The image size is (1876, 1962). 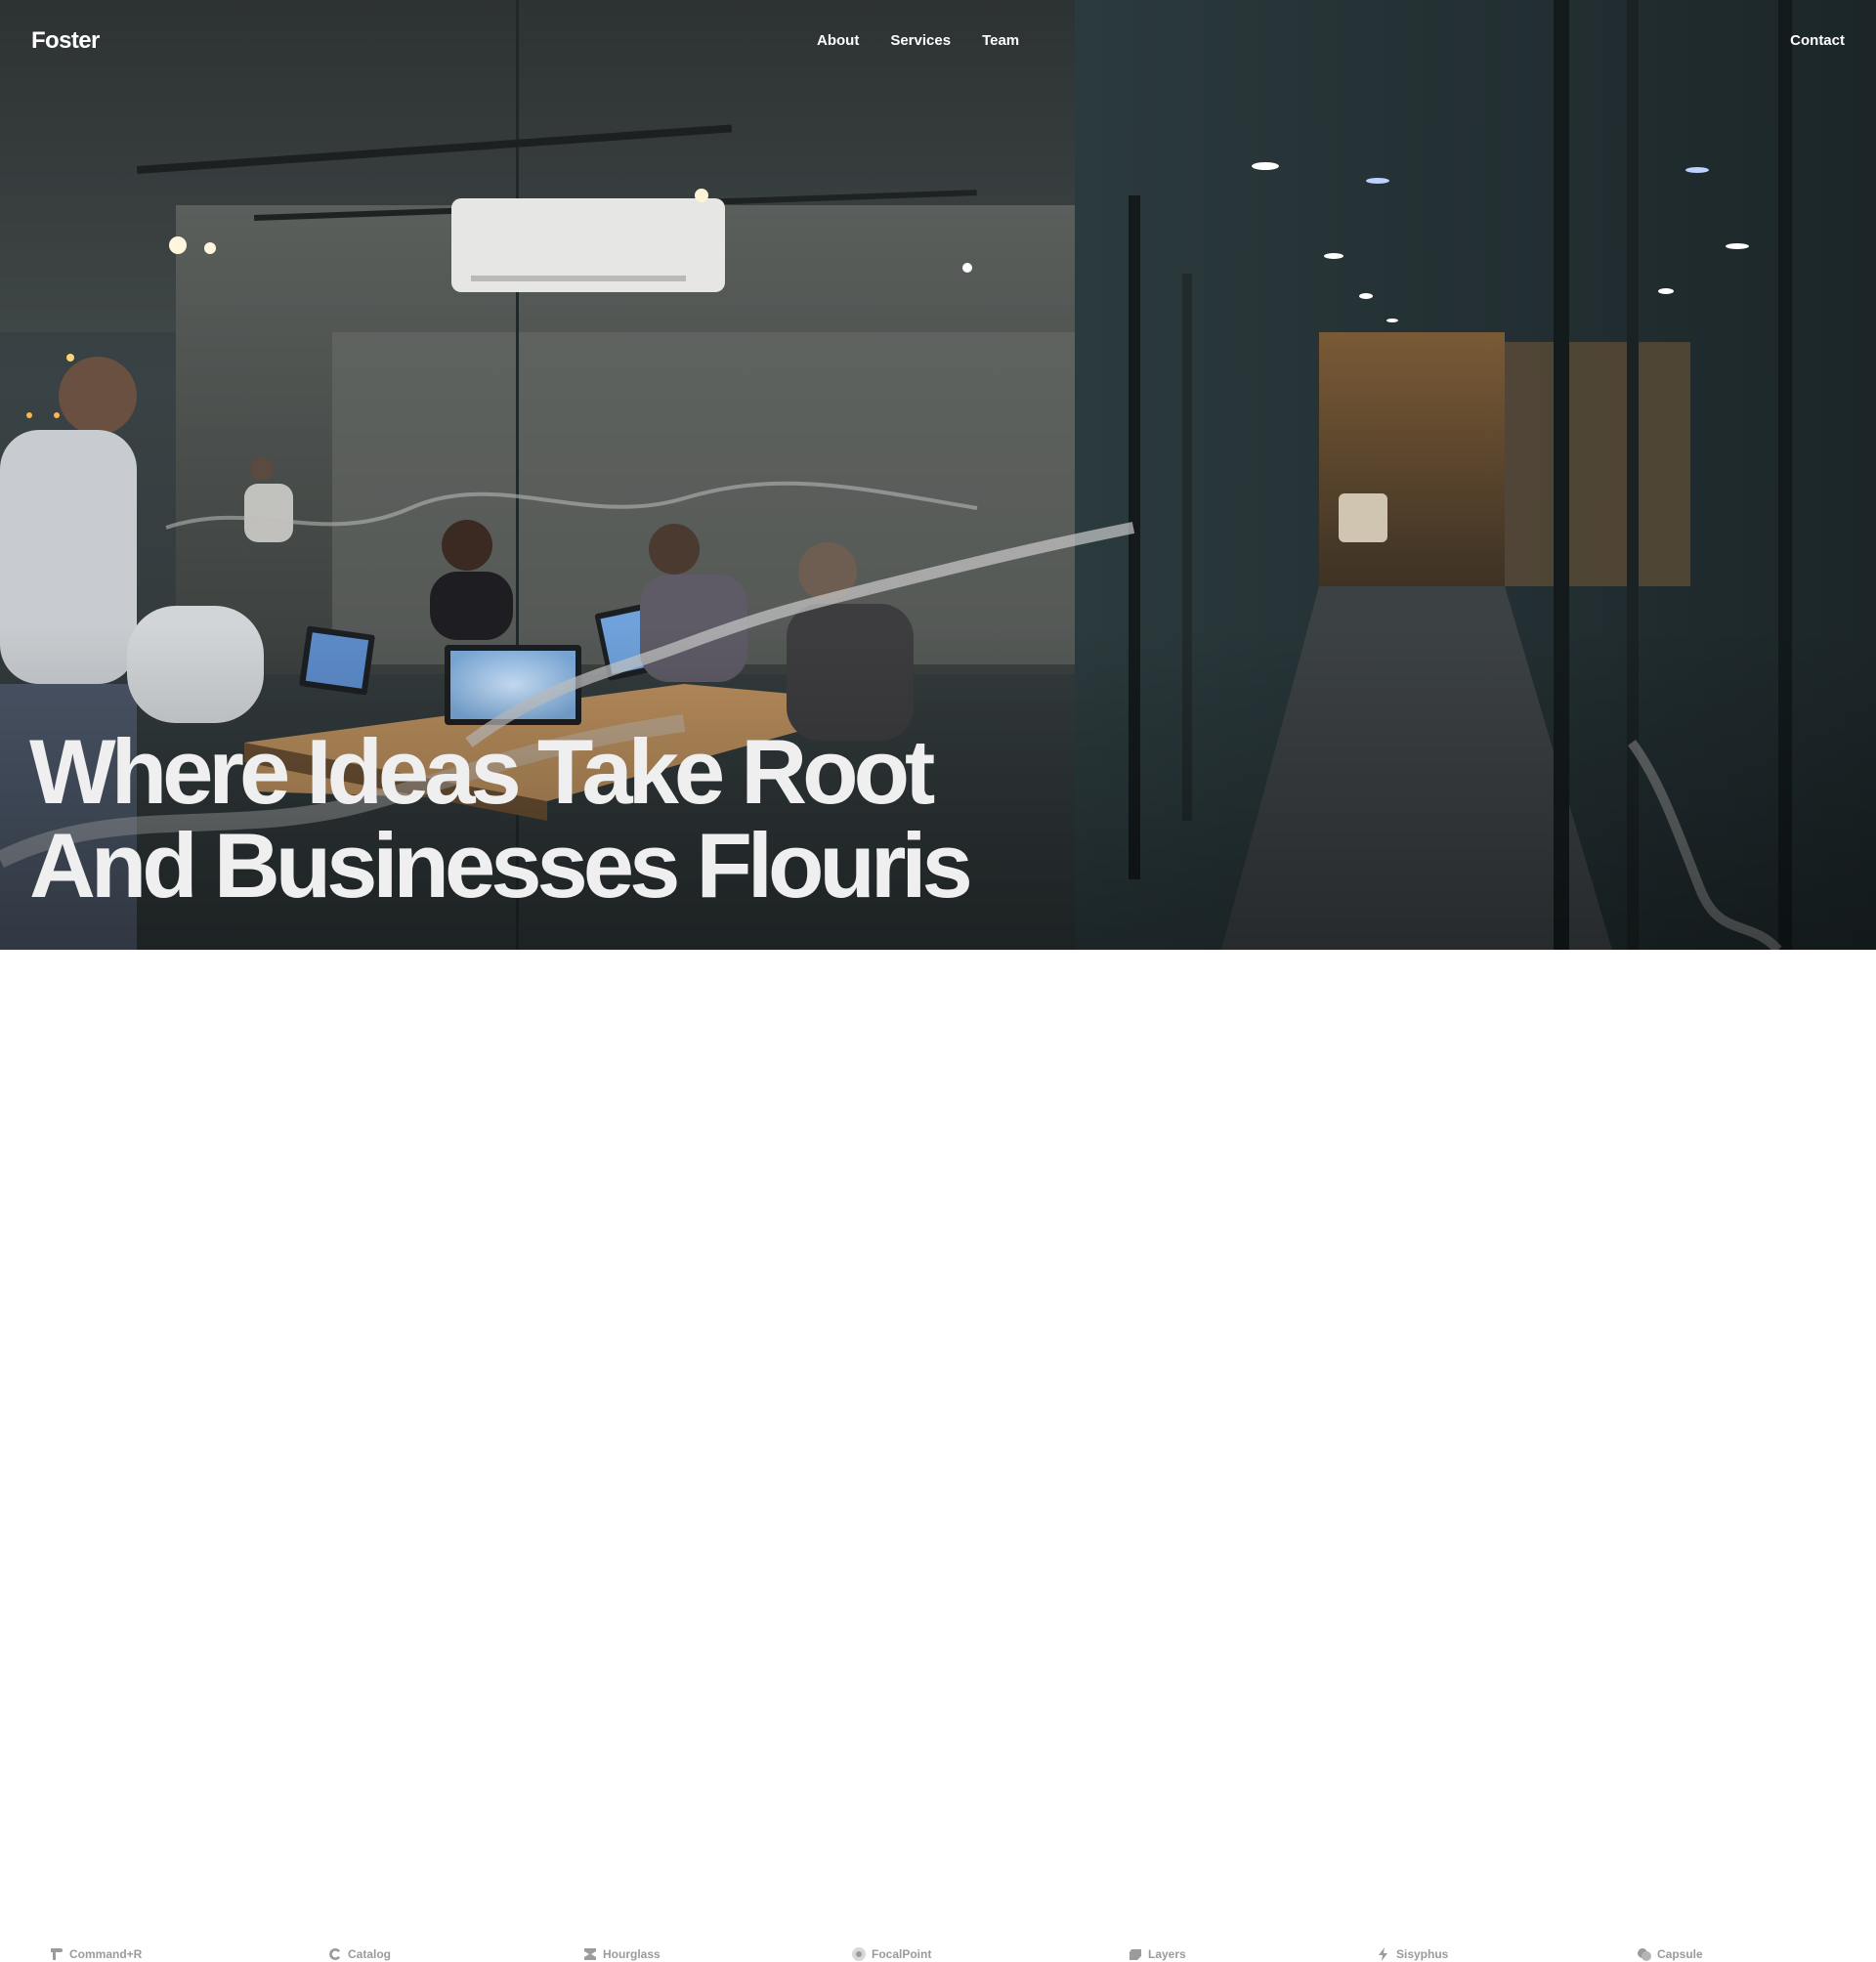 I want to click on brand-label: Sisyphus, so click(x=1422, y=1954).